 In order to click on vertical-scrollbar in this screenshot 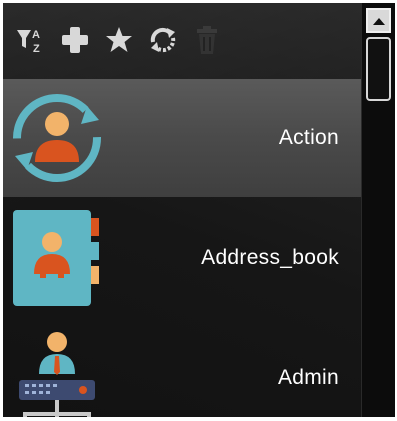, I will do `click(378, 210)`.